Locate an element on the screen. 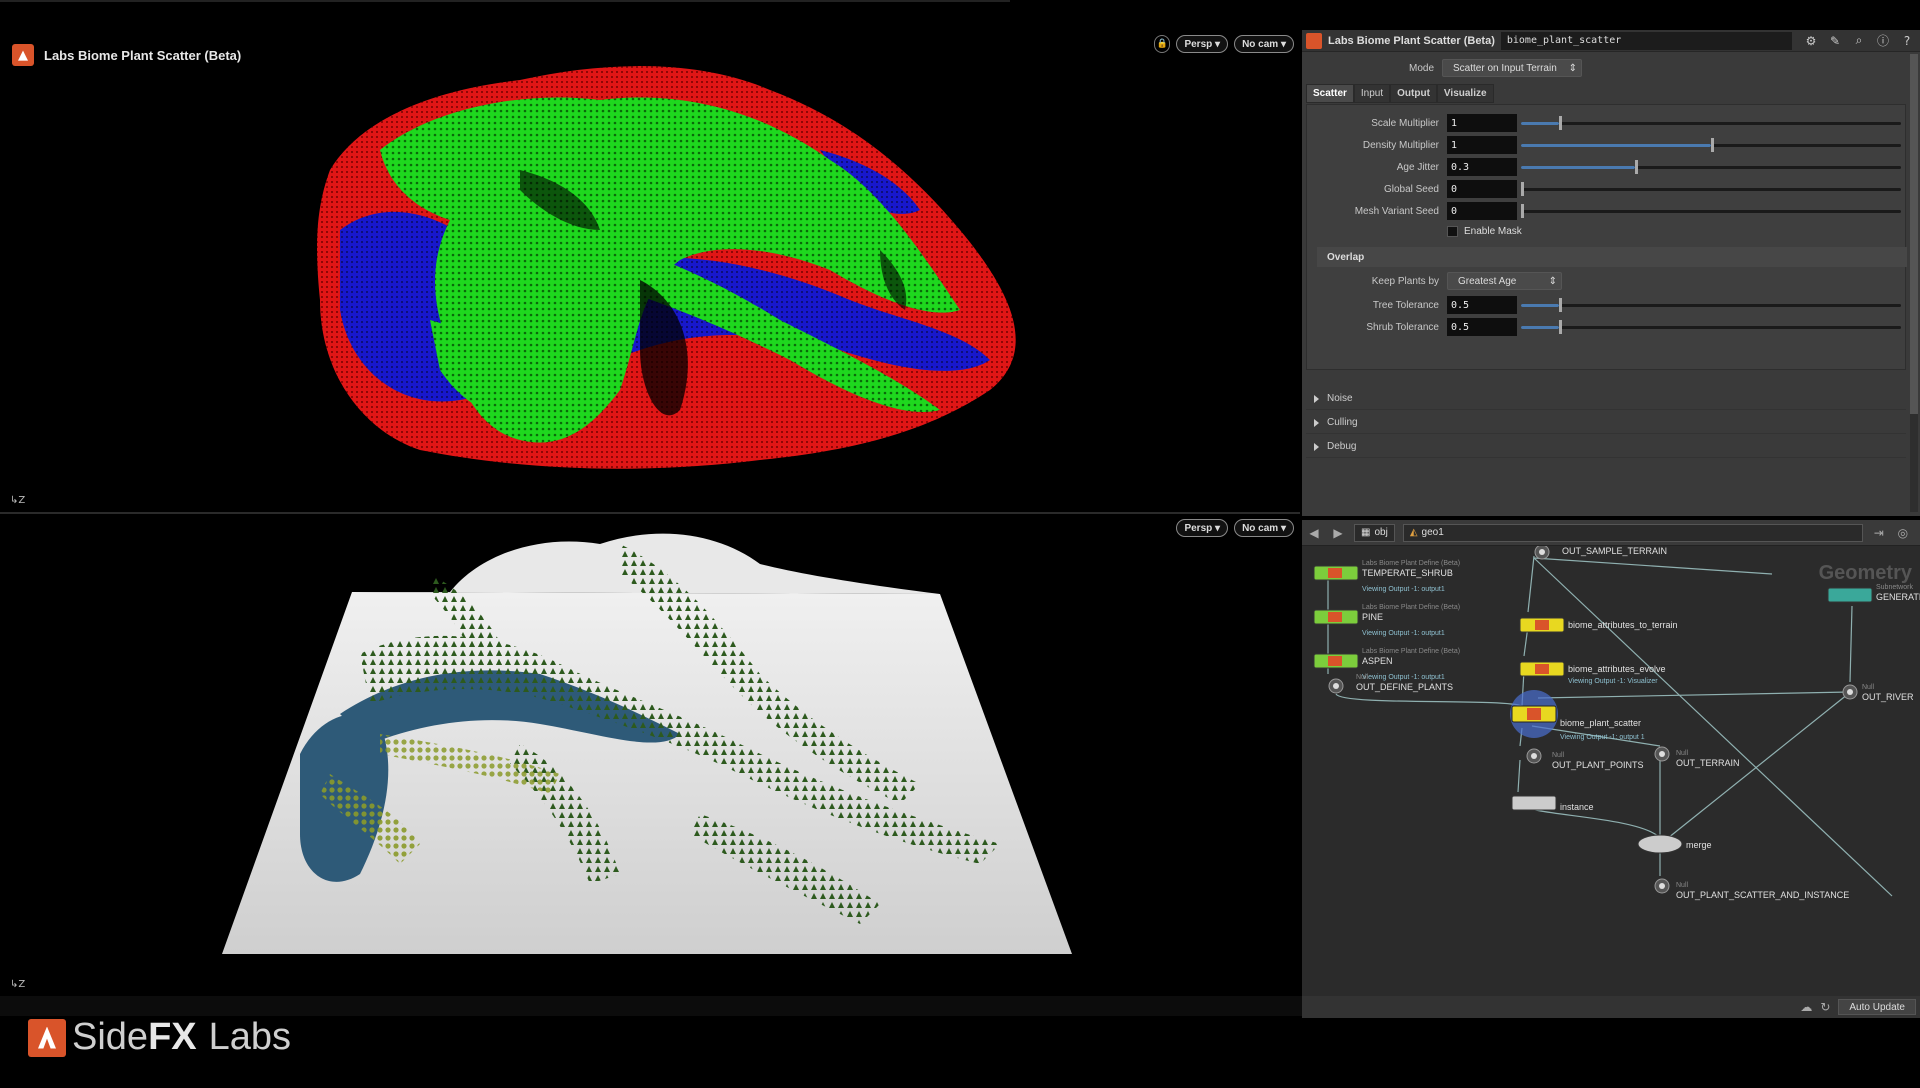 The image size is (1920, 1088). scatter-visualization is located at coordinates (666, 267).